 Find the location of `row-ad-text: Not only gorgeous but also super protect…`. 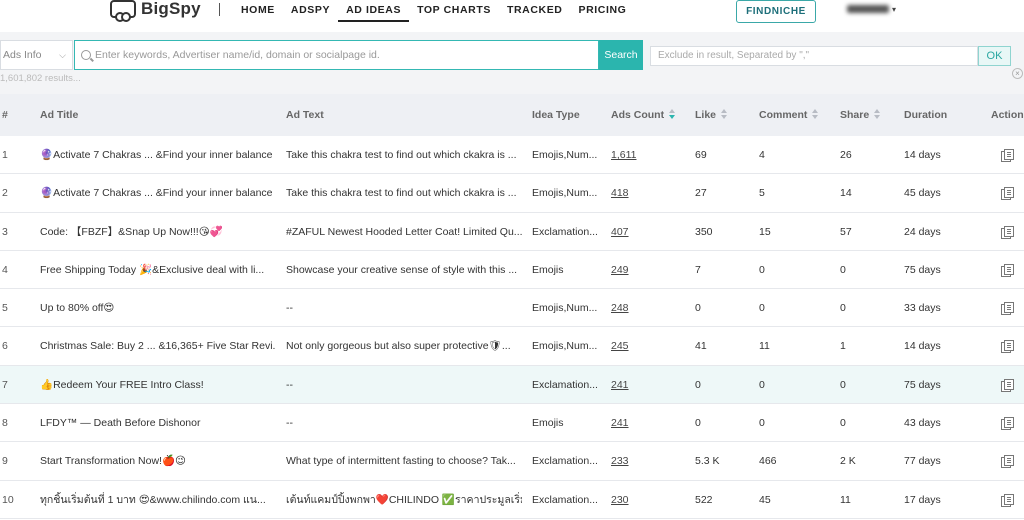

row-ad-text: Not only gorgeous but also super protect… is located at coordinates (398, 346).